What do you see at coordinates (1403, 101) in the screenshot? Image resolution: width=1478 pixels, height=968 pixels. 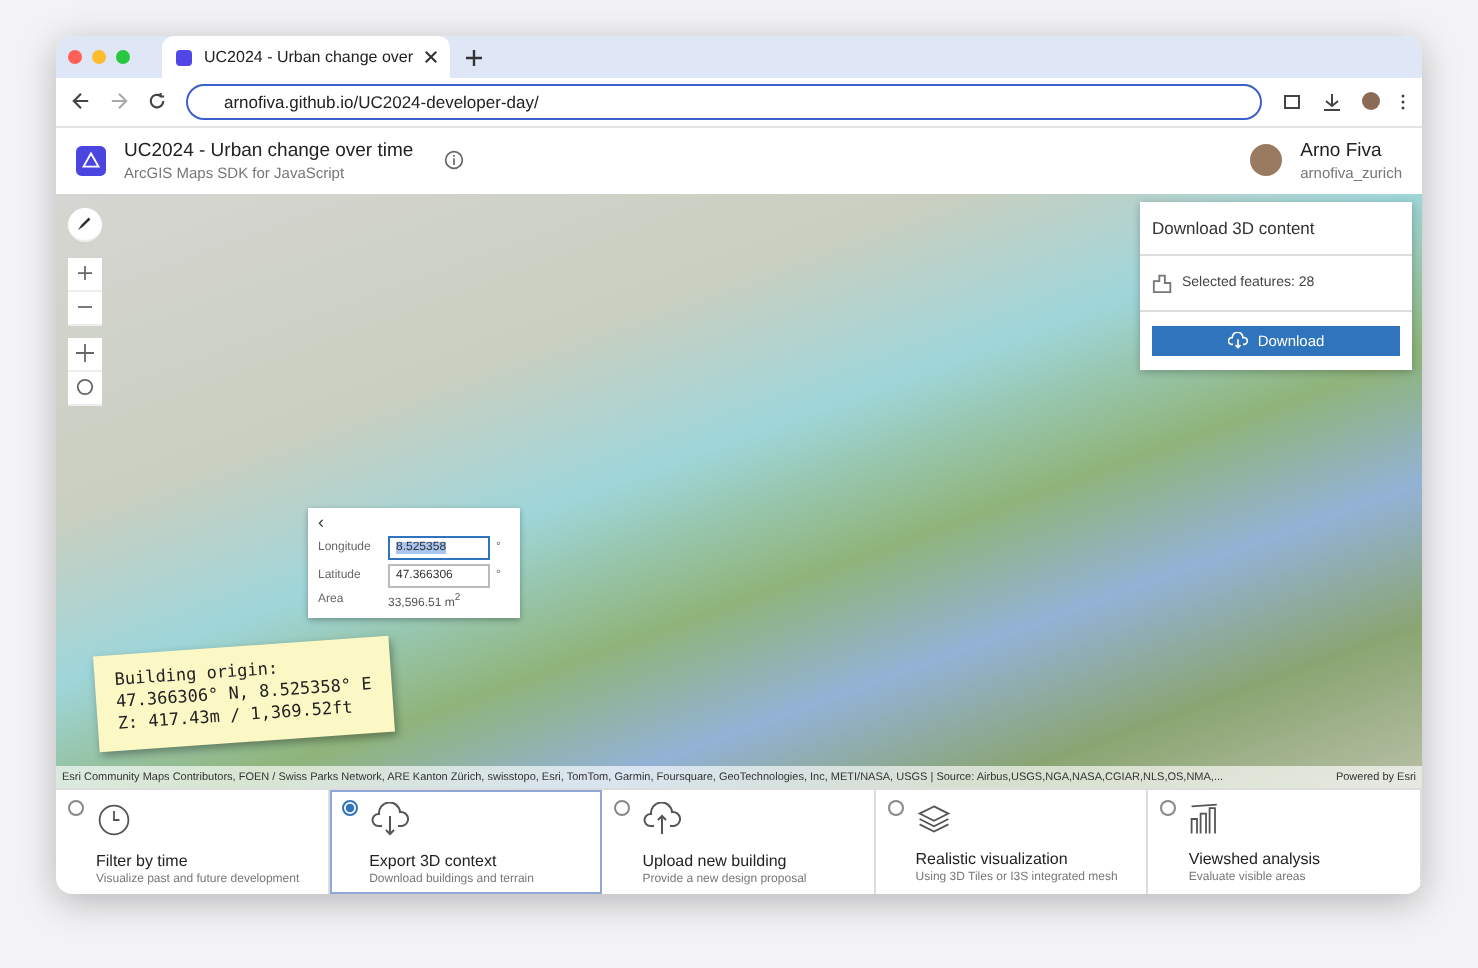 I see `more-icon` at bounding box center [1403, 101].